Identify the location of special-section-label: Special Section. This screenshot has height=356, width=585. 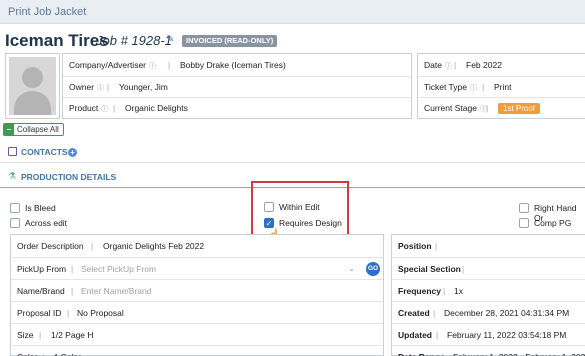
(429, 269).